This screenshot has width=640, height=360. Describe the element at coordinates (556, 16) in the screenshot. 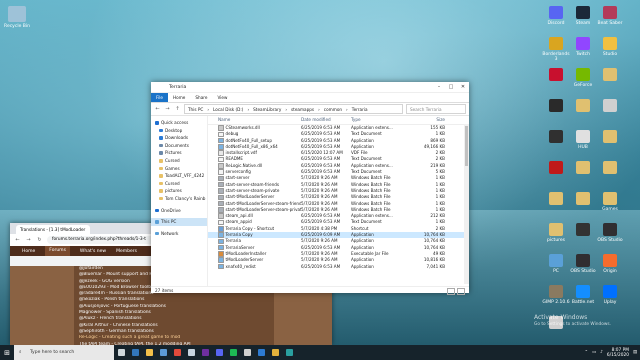

I see `desktop-icon: Discord` at that location.